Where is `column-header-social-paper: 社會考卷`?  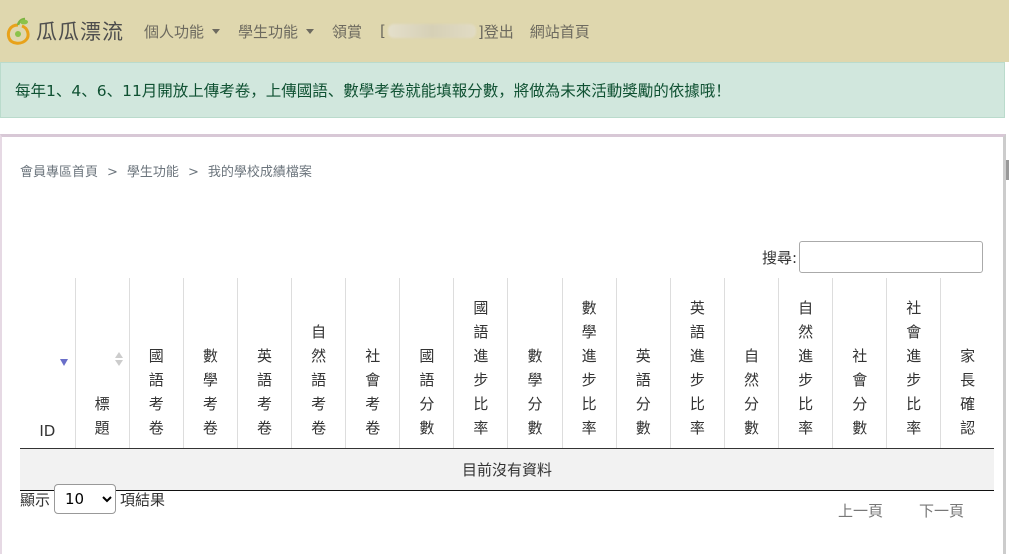 column-header-social-paper: 社會考卷 is located at coordinates (372, 363).